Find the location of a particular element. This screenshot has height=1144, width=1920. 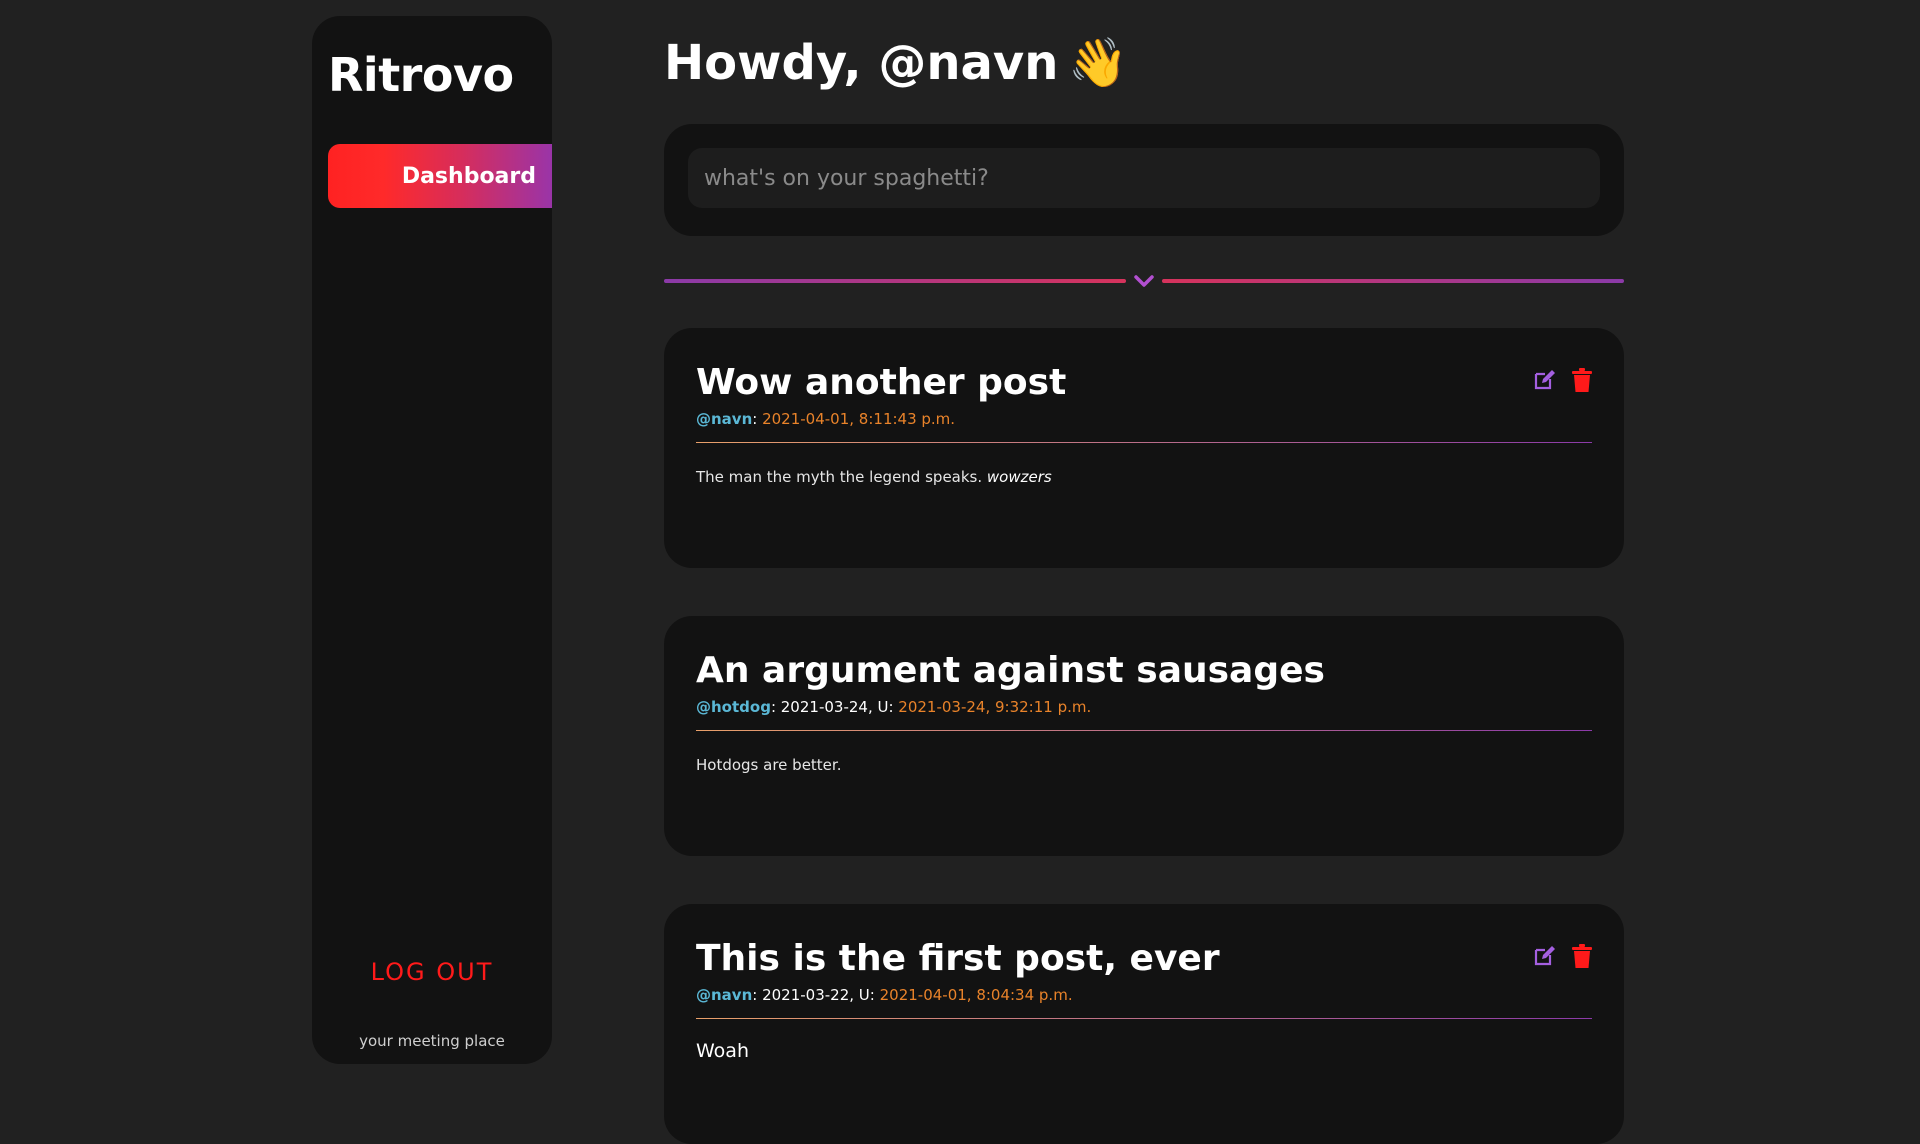

post-body: Hotdogs are better. is located at coordinates (769, 765).